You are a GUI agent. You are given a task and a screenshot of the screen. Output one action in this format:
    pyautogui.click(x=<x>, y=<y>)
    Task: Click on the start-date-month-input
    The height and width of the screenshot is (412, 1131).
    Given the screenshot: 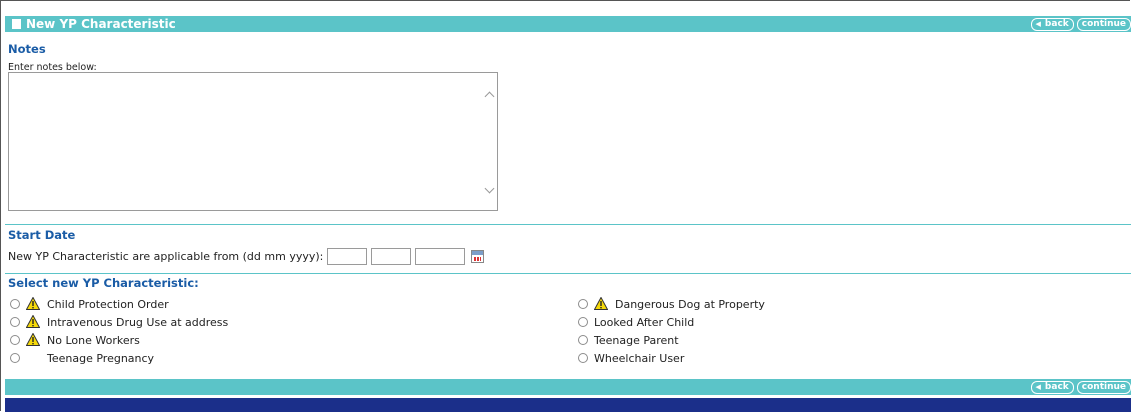 What is the action you would take?
    pyautogui.click(x=391, y=256)
    